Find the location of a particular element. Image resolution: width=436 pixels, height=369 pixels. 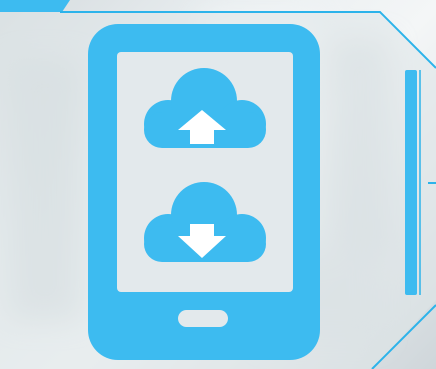

top-accent-bar is located at coordinates (35, 6).